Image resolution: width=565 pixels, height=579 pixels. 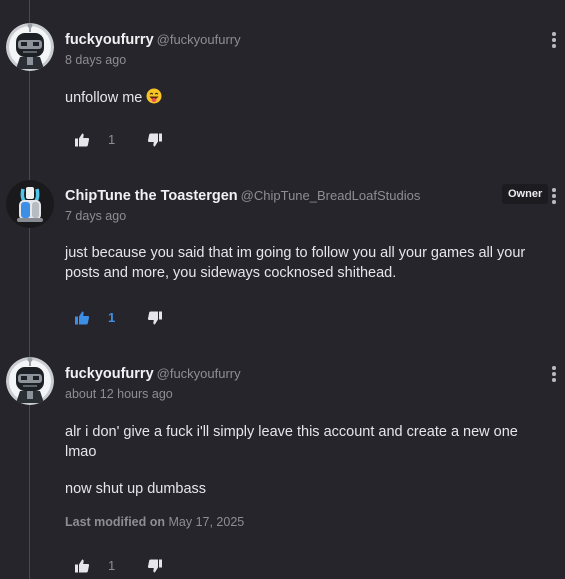 I want to click on comment-text: now shut up dumbass, so click(x=136, y=489).